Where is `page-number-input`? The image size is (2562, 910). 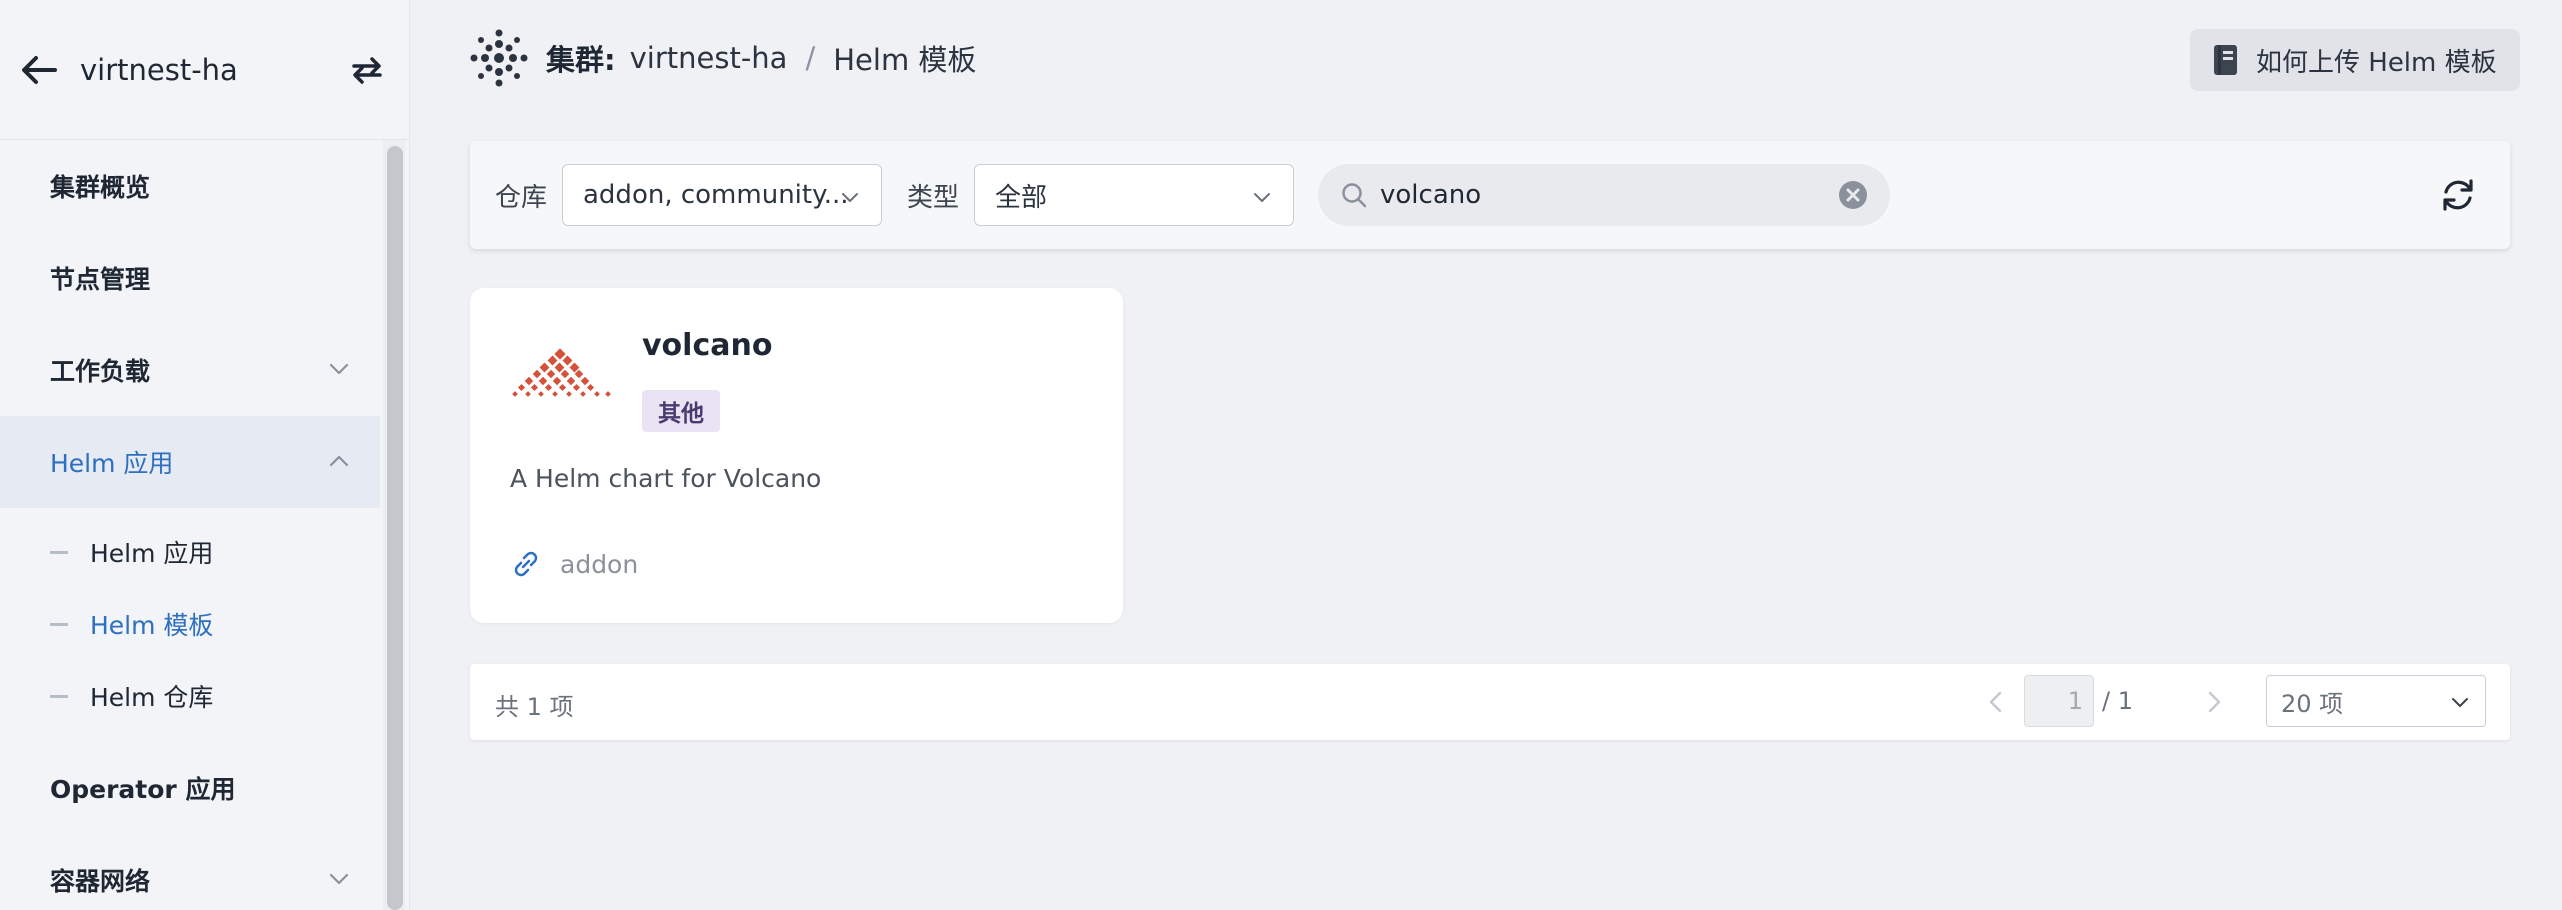 page-number-input is located at coordinates (2059, 701).